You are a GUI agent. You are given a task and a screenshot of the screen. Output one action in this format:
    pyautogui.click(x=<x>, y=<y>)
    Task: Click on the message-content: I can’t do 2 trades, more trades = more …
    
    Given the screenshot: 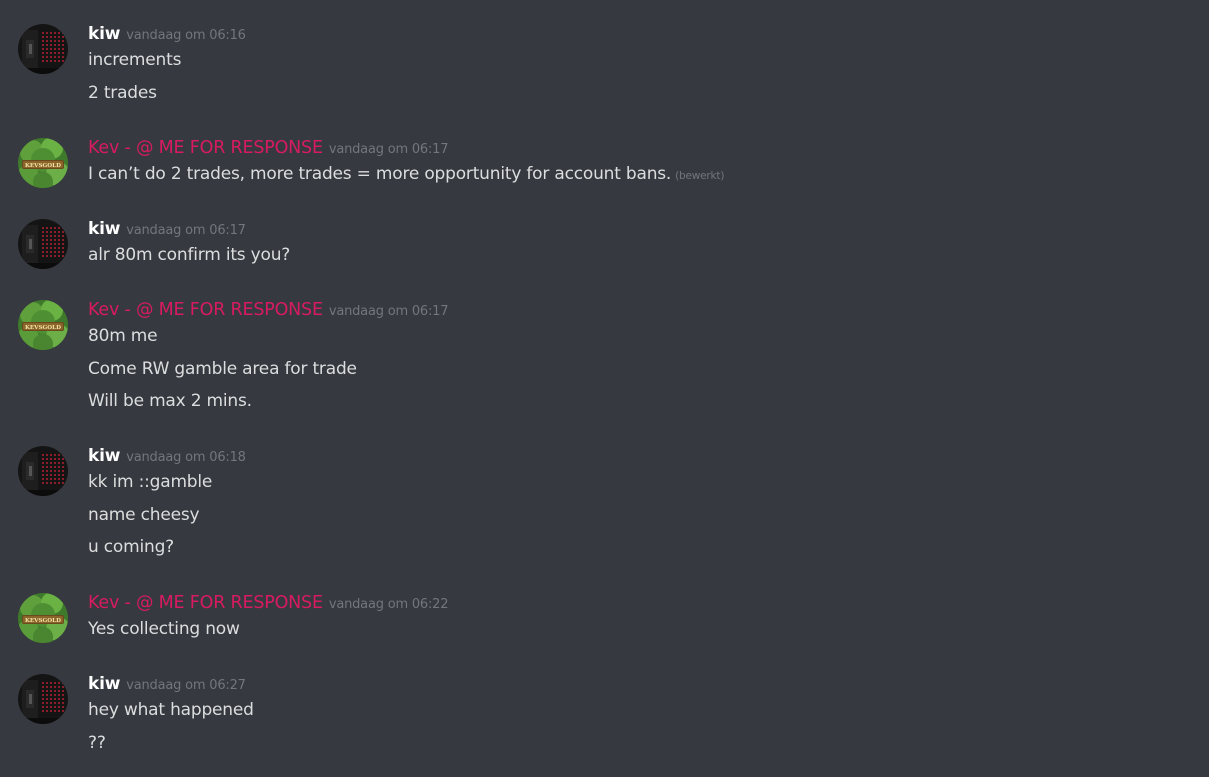 What is the action you would take?
    pyautogui.click(x=406, y=180)
    